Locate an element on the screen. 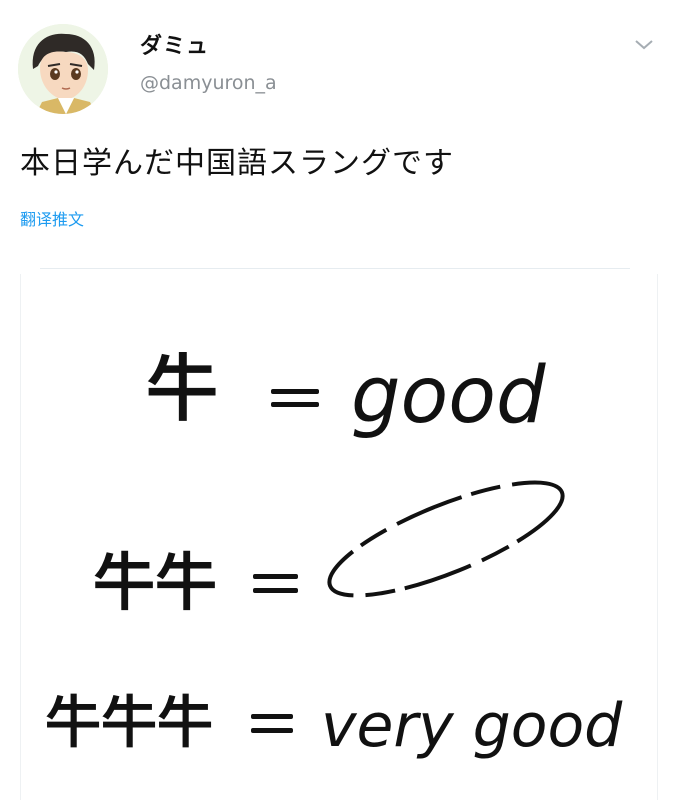 This screenshot has width=676, height=804. translate-link: 翻译推文 is located at coordinates (52, 218).